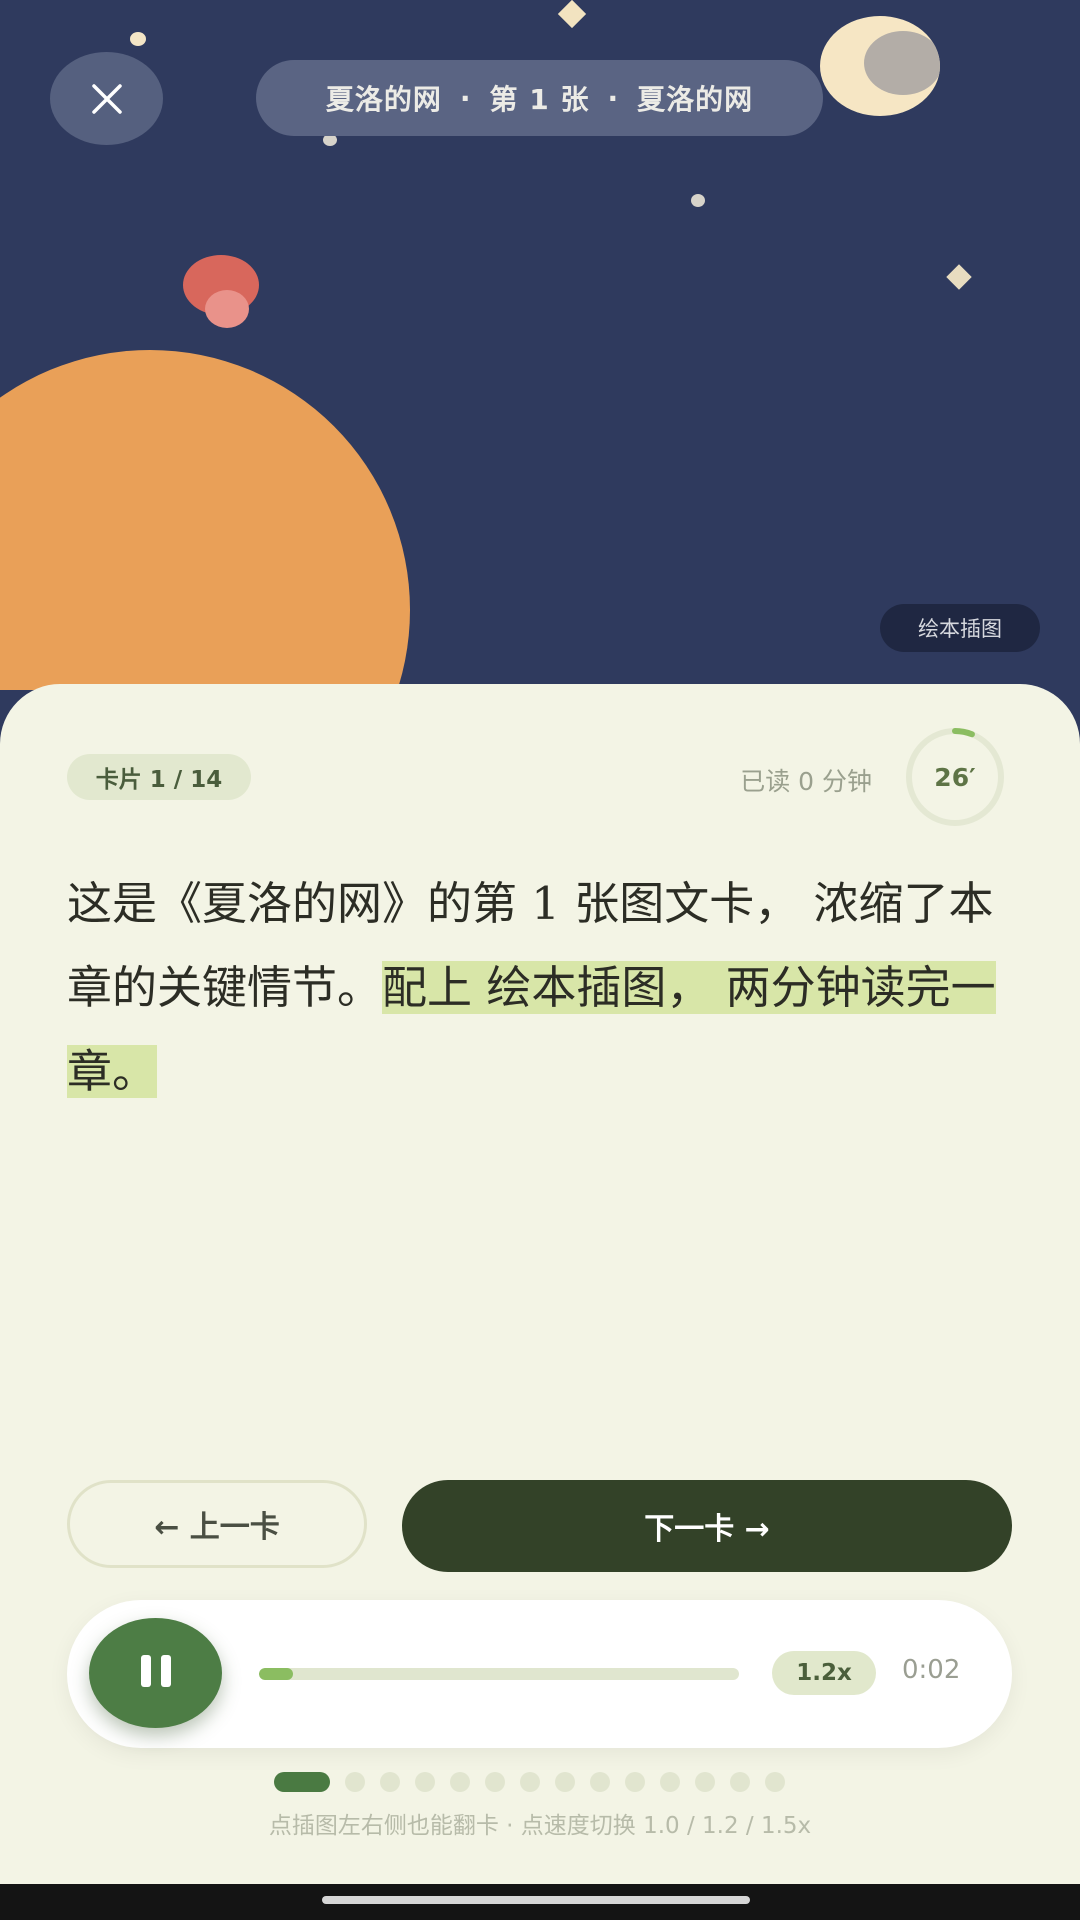 The image size is (1080, 1920). Describe the element at coordinates (824, 1673) in the screenshot. I see `speed-toggle: 1.2x` at that location.